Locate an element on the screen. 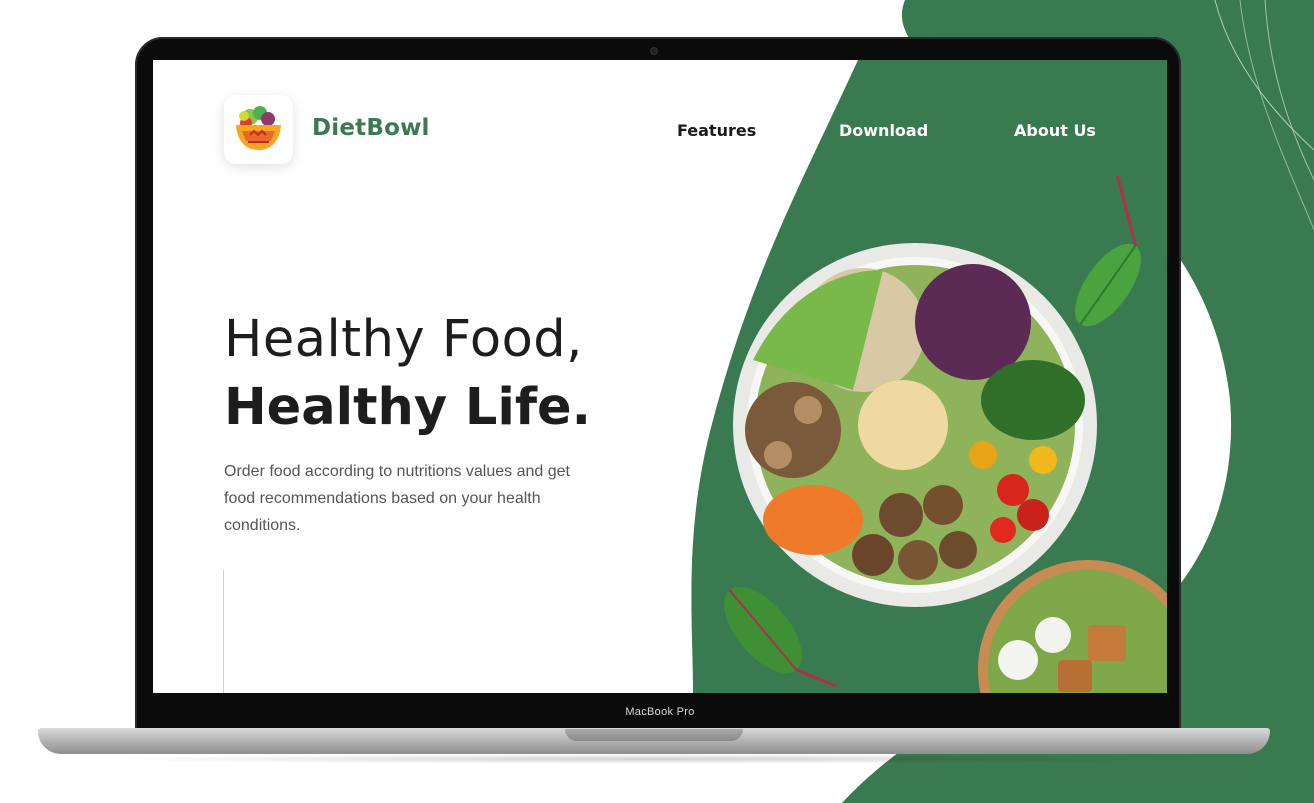 The height and width of the screenshot is (803, 1314). salad-bowl-icon is located at coordinates (258, 128).